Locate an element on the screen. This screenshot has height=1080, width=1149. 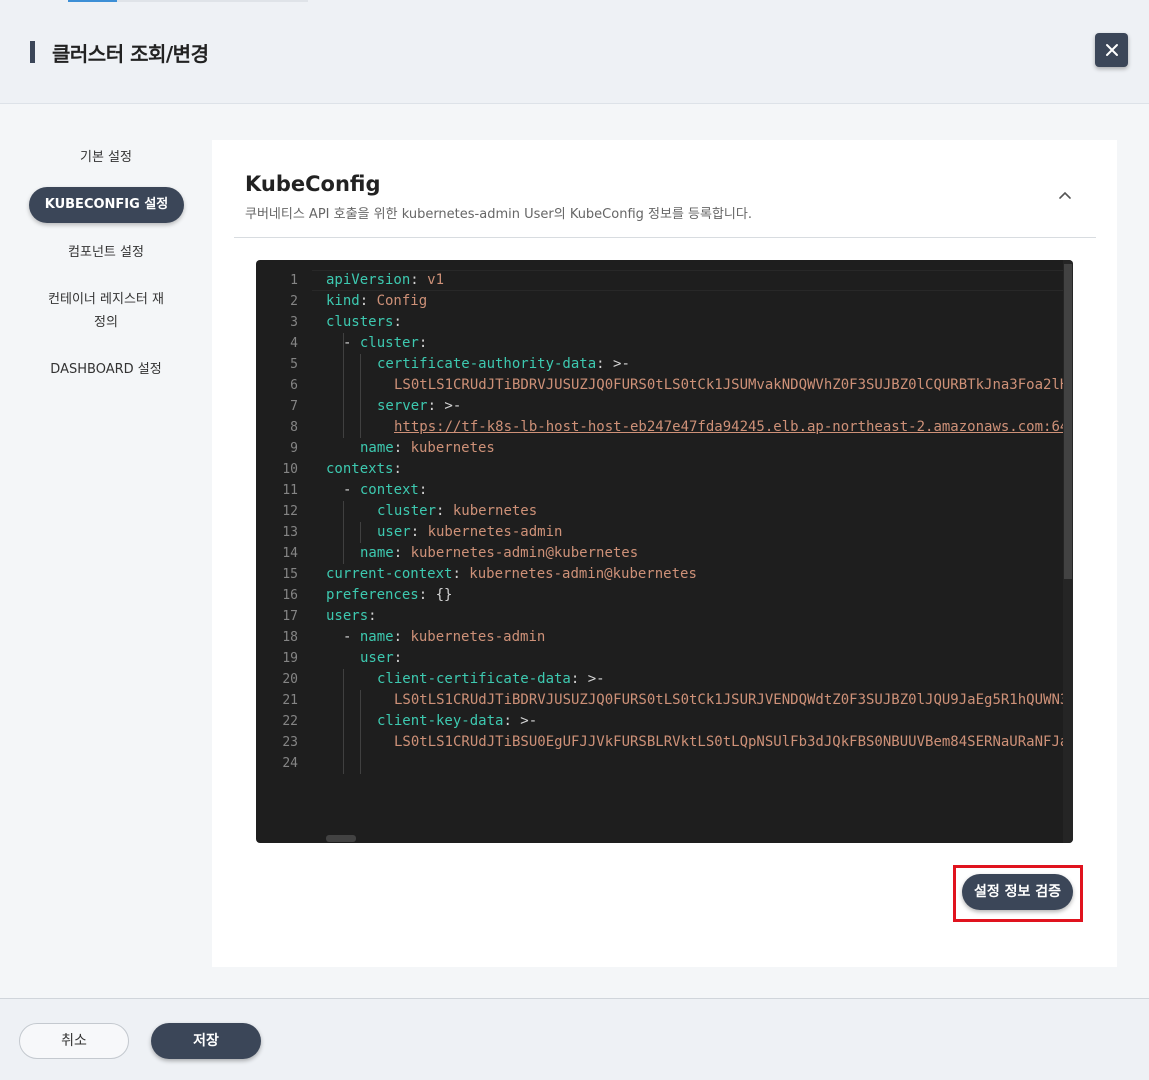
sidebar-item-label-line2: 정의 is located at coordinates (106, 322).